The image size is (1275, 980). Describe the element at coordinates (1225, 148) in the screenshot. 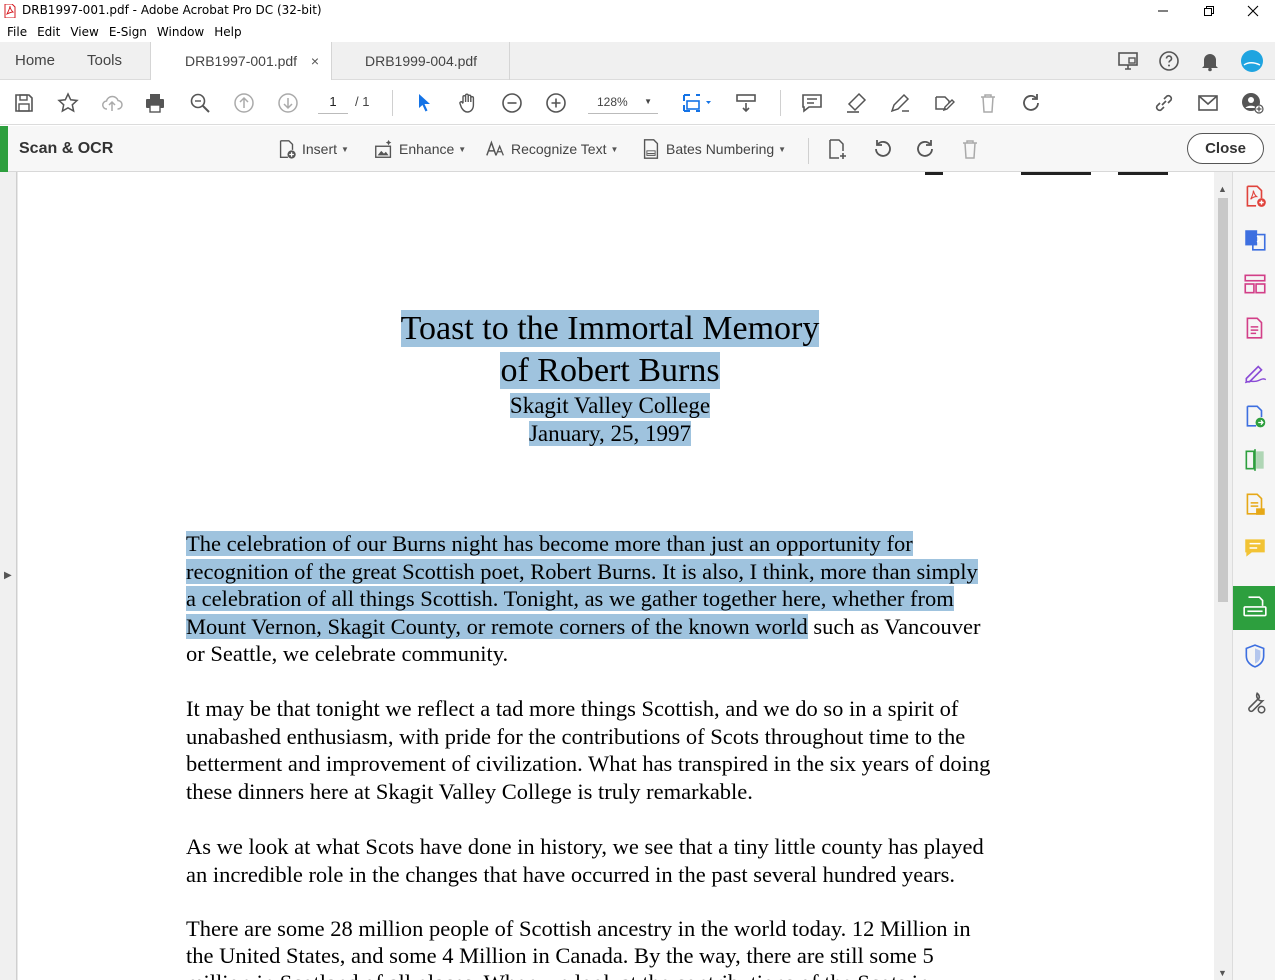

I see `close-tool-button: Close` at that location.